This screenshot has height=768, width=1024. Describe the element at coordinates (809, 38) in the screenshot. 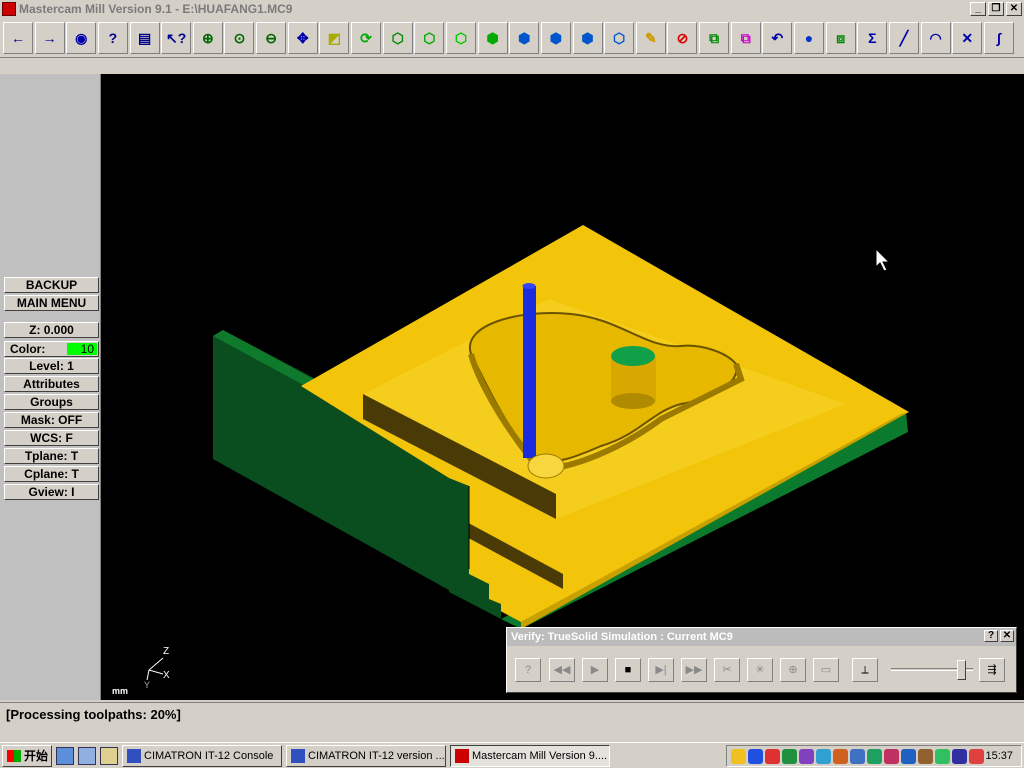

I see `shade-sphere-icon: ●` at that location.